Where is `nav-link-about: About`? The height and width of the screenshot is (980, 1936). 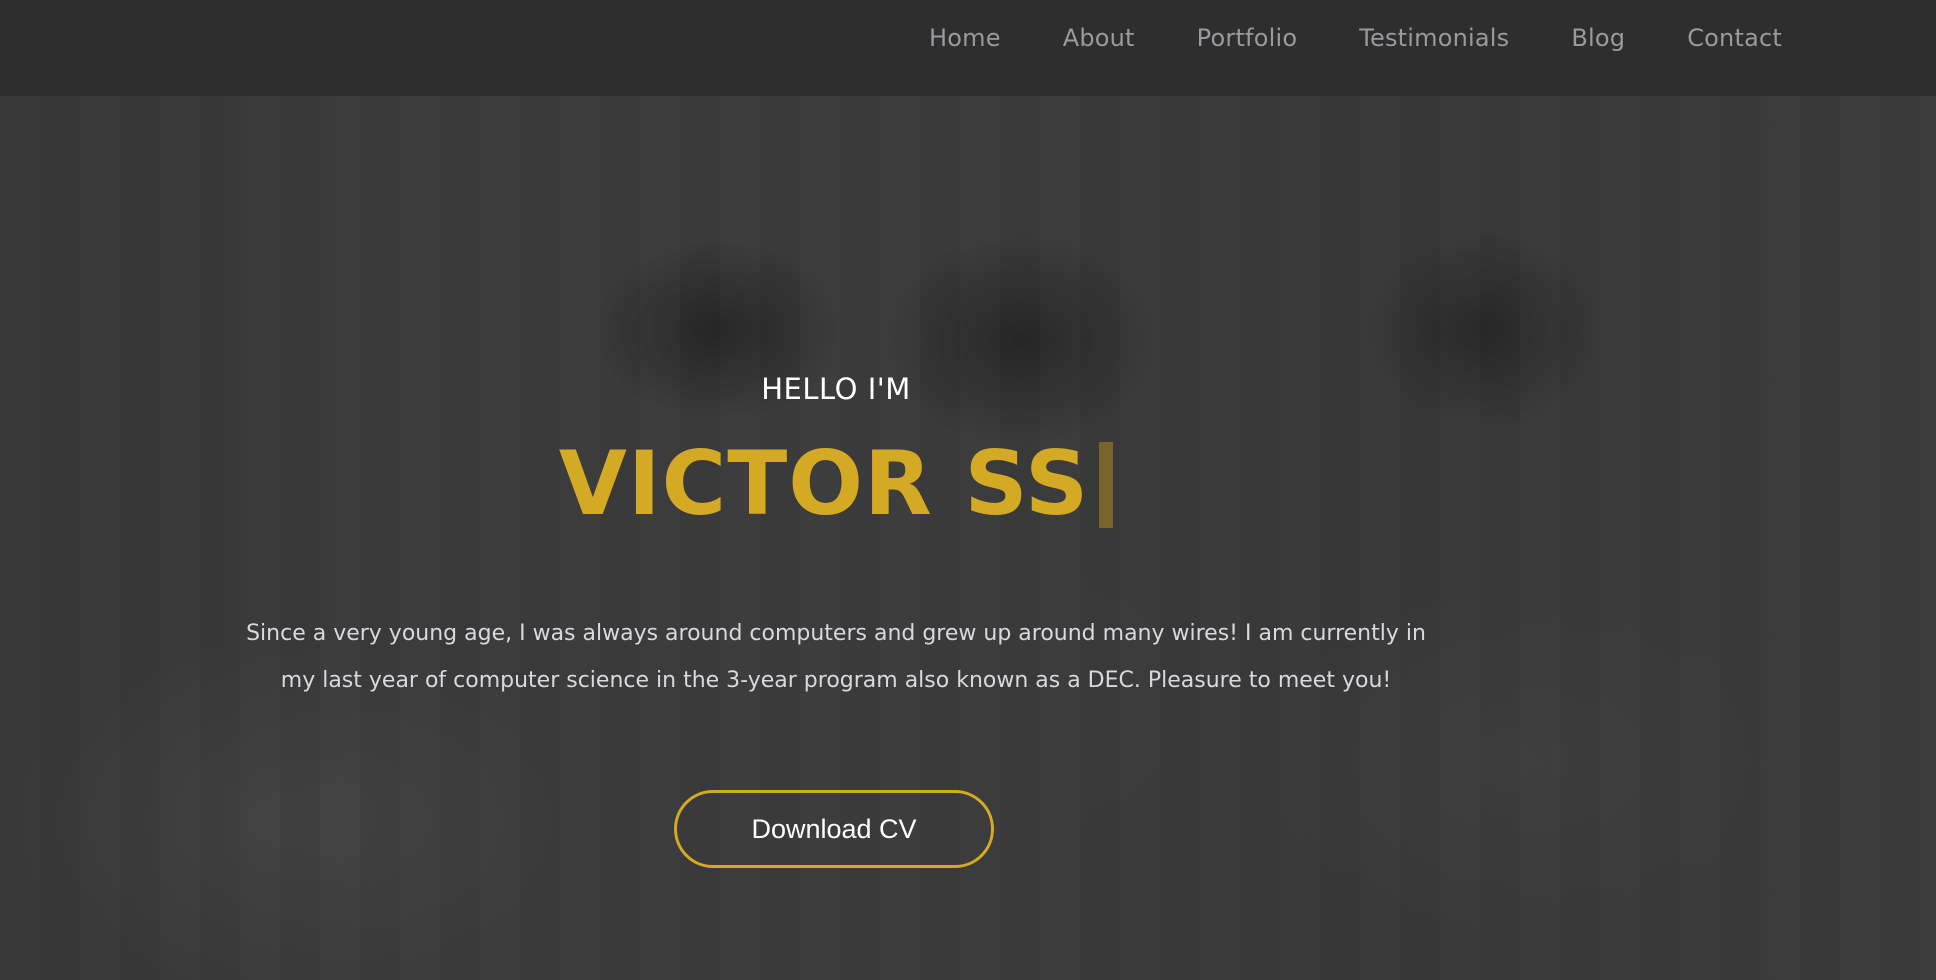 nav-link-about: About is located at coordinates (1099, 38).